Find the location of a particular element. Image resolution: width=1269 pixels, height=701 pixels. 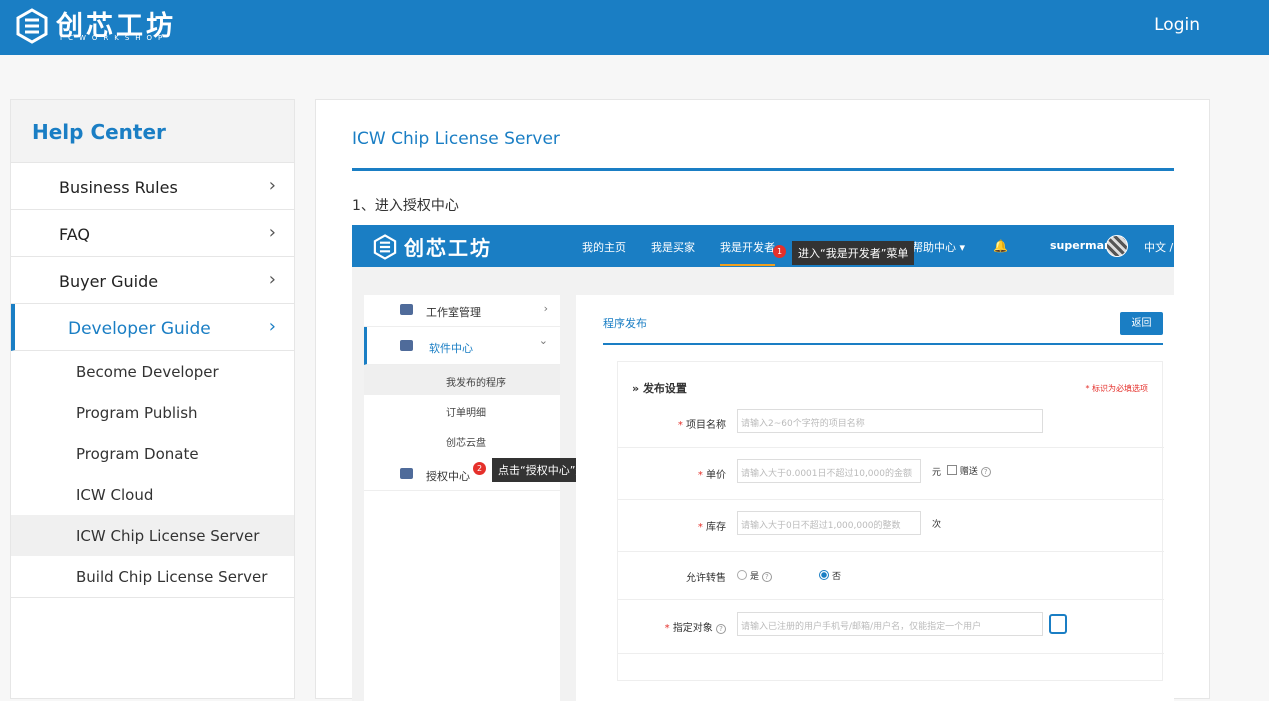

sidebar-item-business-rules: Business Rules › is located at coordinates (152, 186).